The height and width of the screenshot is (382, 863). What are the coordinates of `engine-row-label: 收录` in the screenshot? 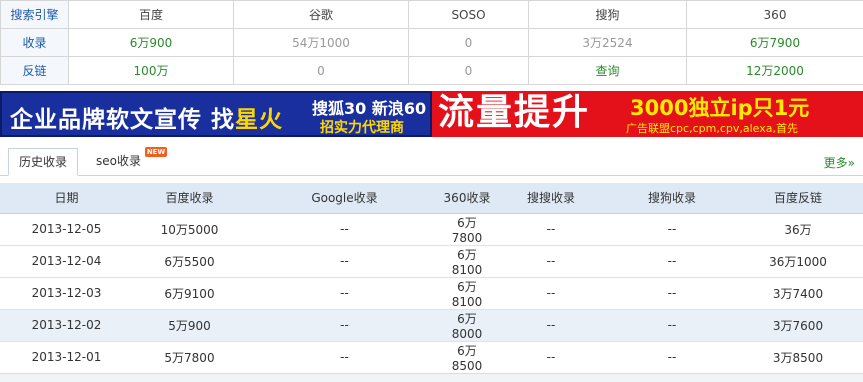 It's located at (34, 42).